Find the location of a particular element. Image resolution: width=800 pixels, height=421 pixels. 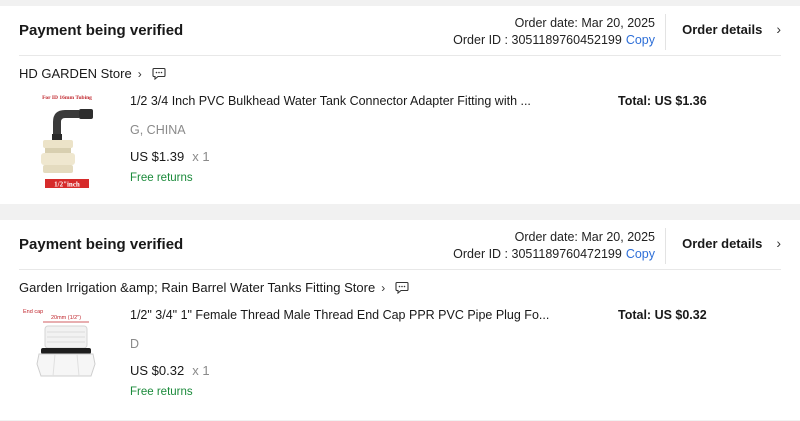

store-link: HD GARDEN Store › is located at coordinates (92, 73).